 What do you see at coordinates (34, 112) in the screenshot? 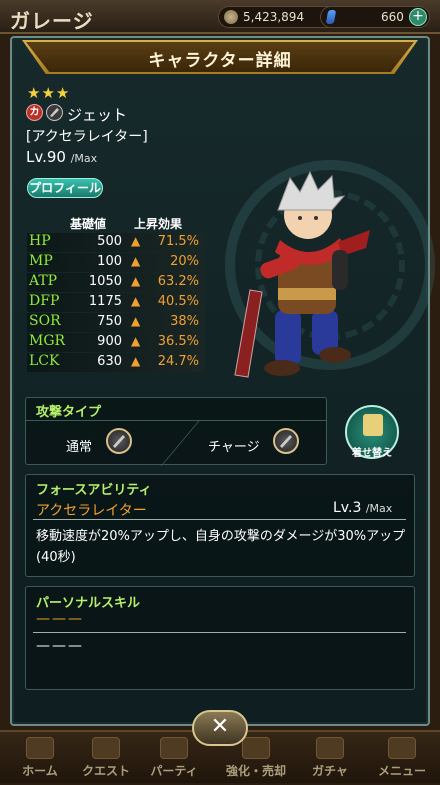
I see `chara-type-icon: カ` at bounding box center [34, 112].